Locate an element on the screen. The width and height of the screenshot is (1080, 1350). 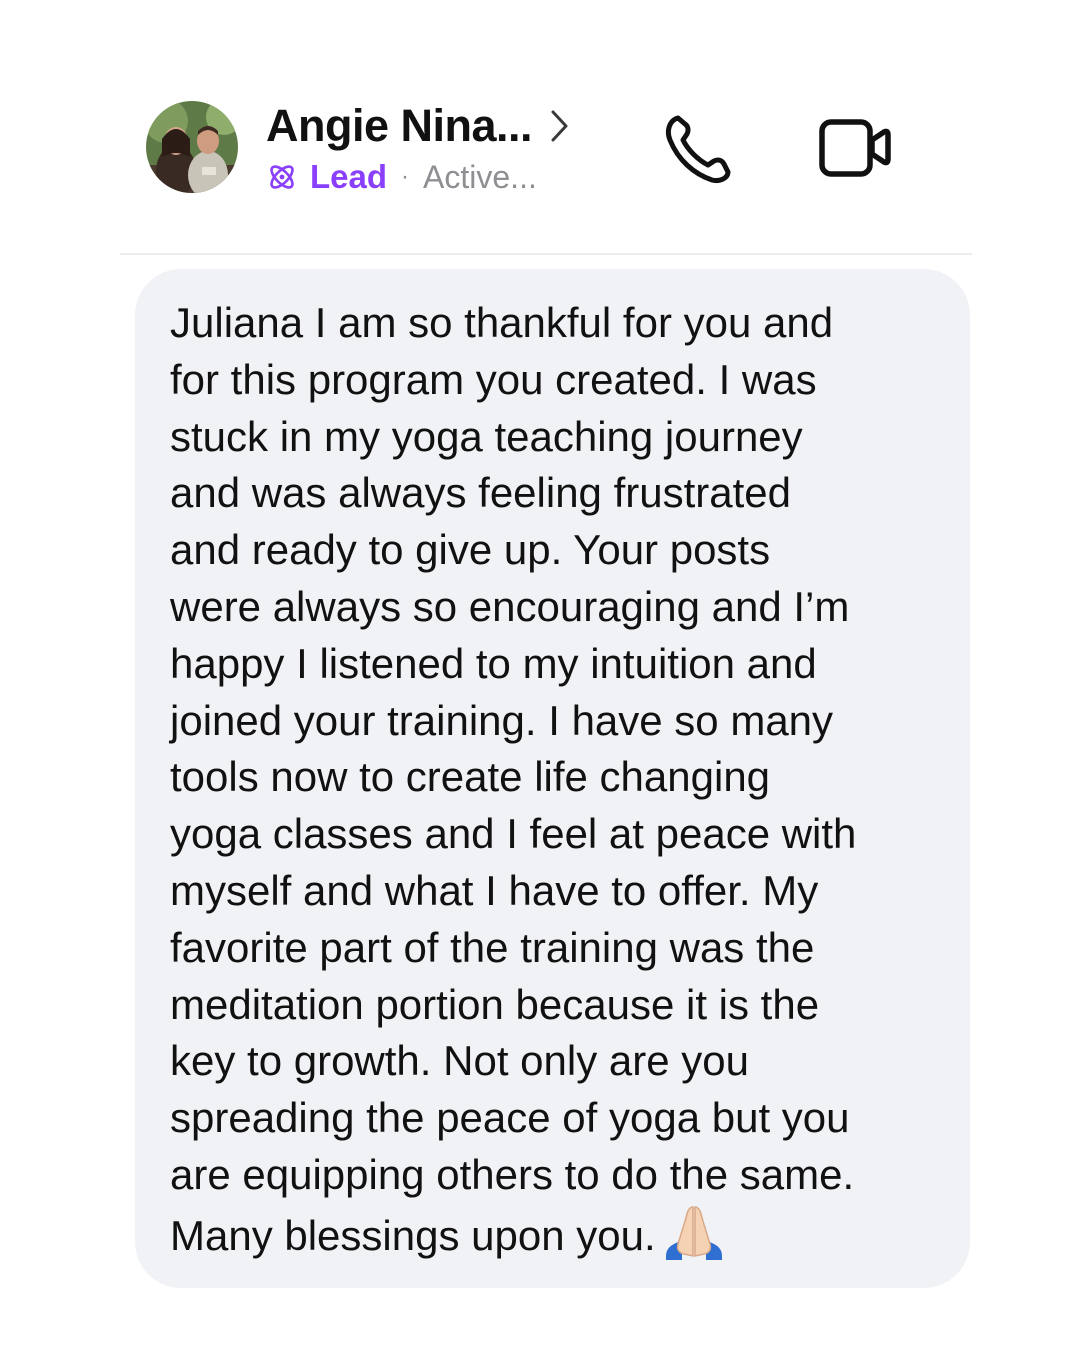
avatar is located at coordinates (192, 147).